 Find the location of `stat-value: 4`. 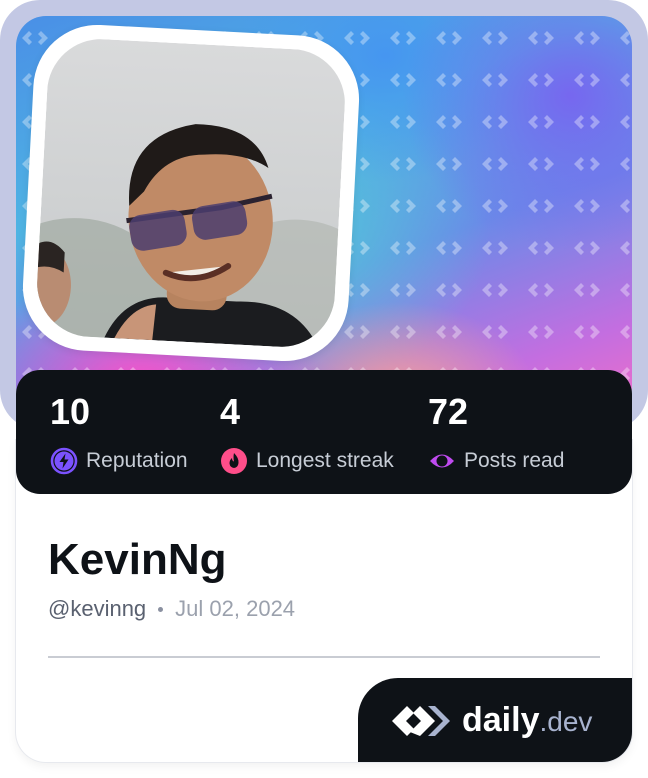

stat-value: 4 is located at coordinates (230, 411).